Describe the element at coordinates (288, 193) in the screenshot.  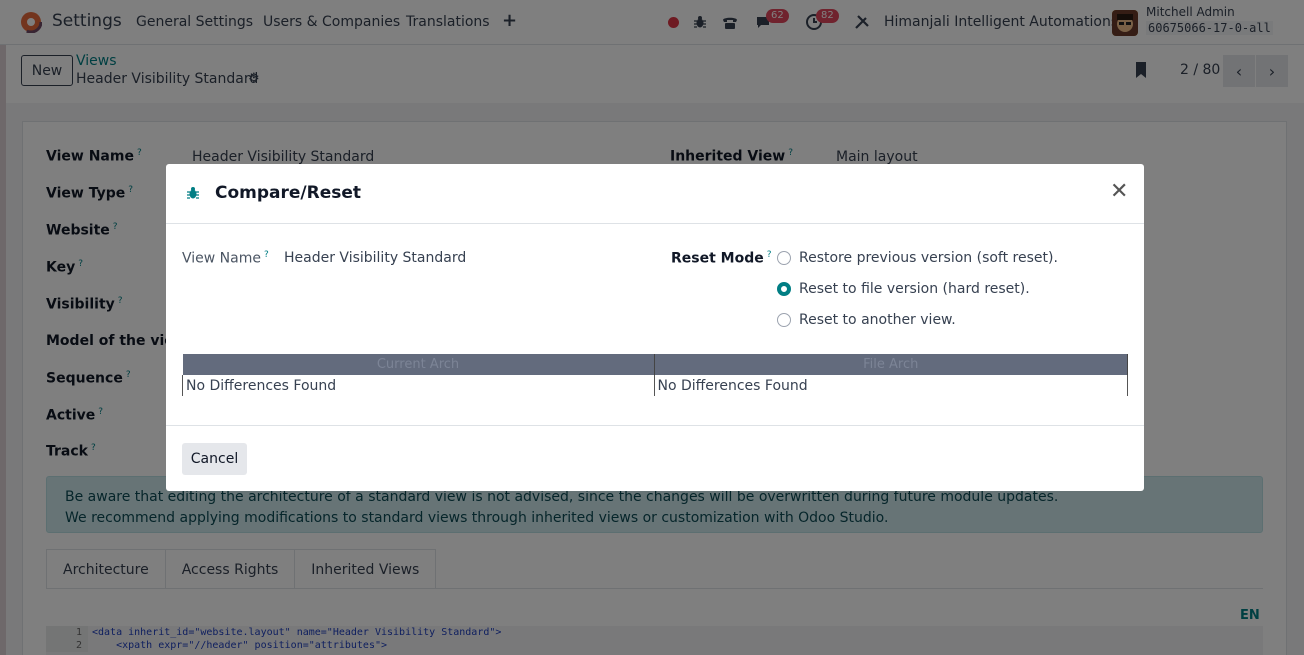
I see `dialog-title: Compare/Reset` at that location.